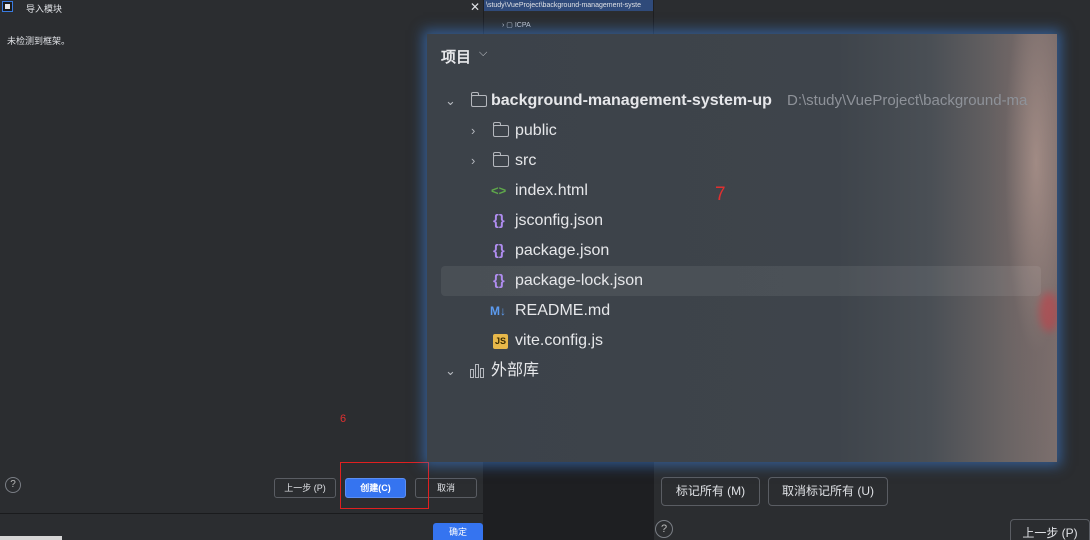  What do you see at coordinates (742, 161) in the screenshot?
I see `tree-item-src: › src` at bounding box center [742, 161].